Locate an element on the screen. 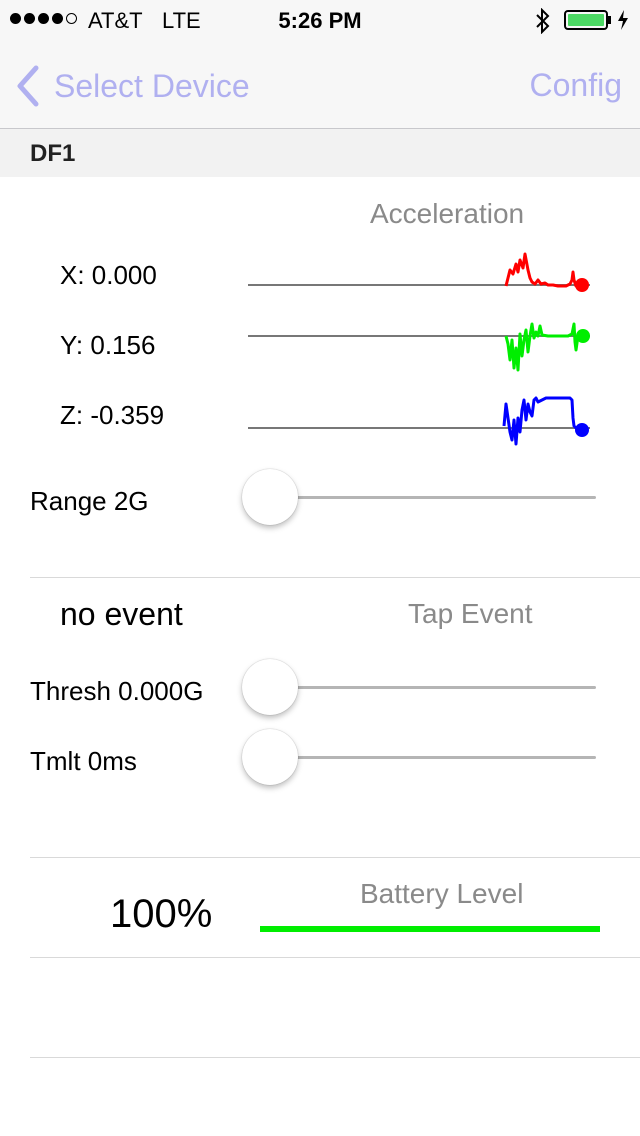  tmlt-slider-track is located at coordinates (433, 757).